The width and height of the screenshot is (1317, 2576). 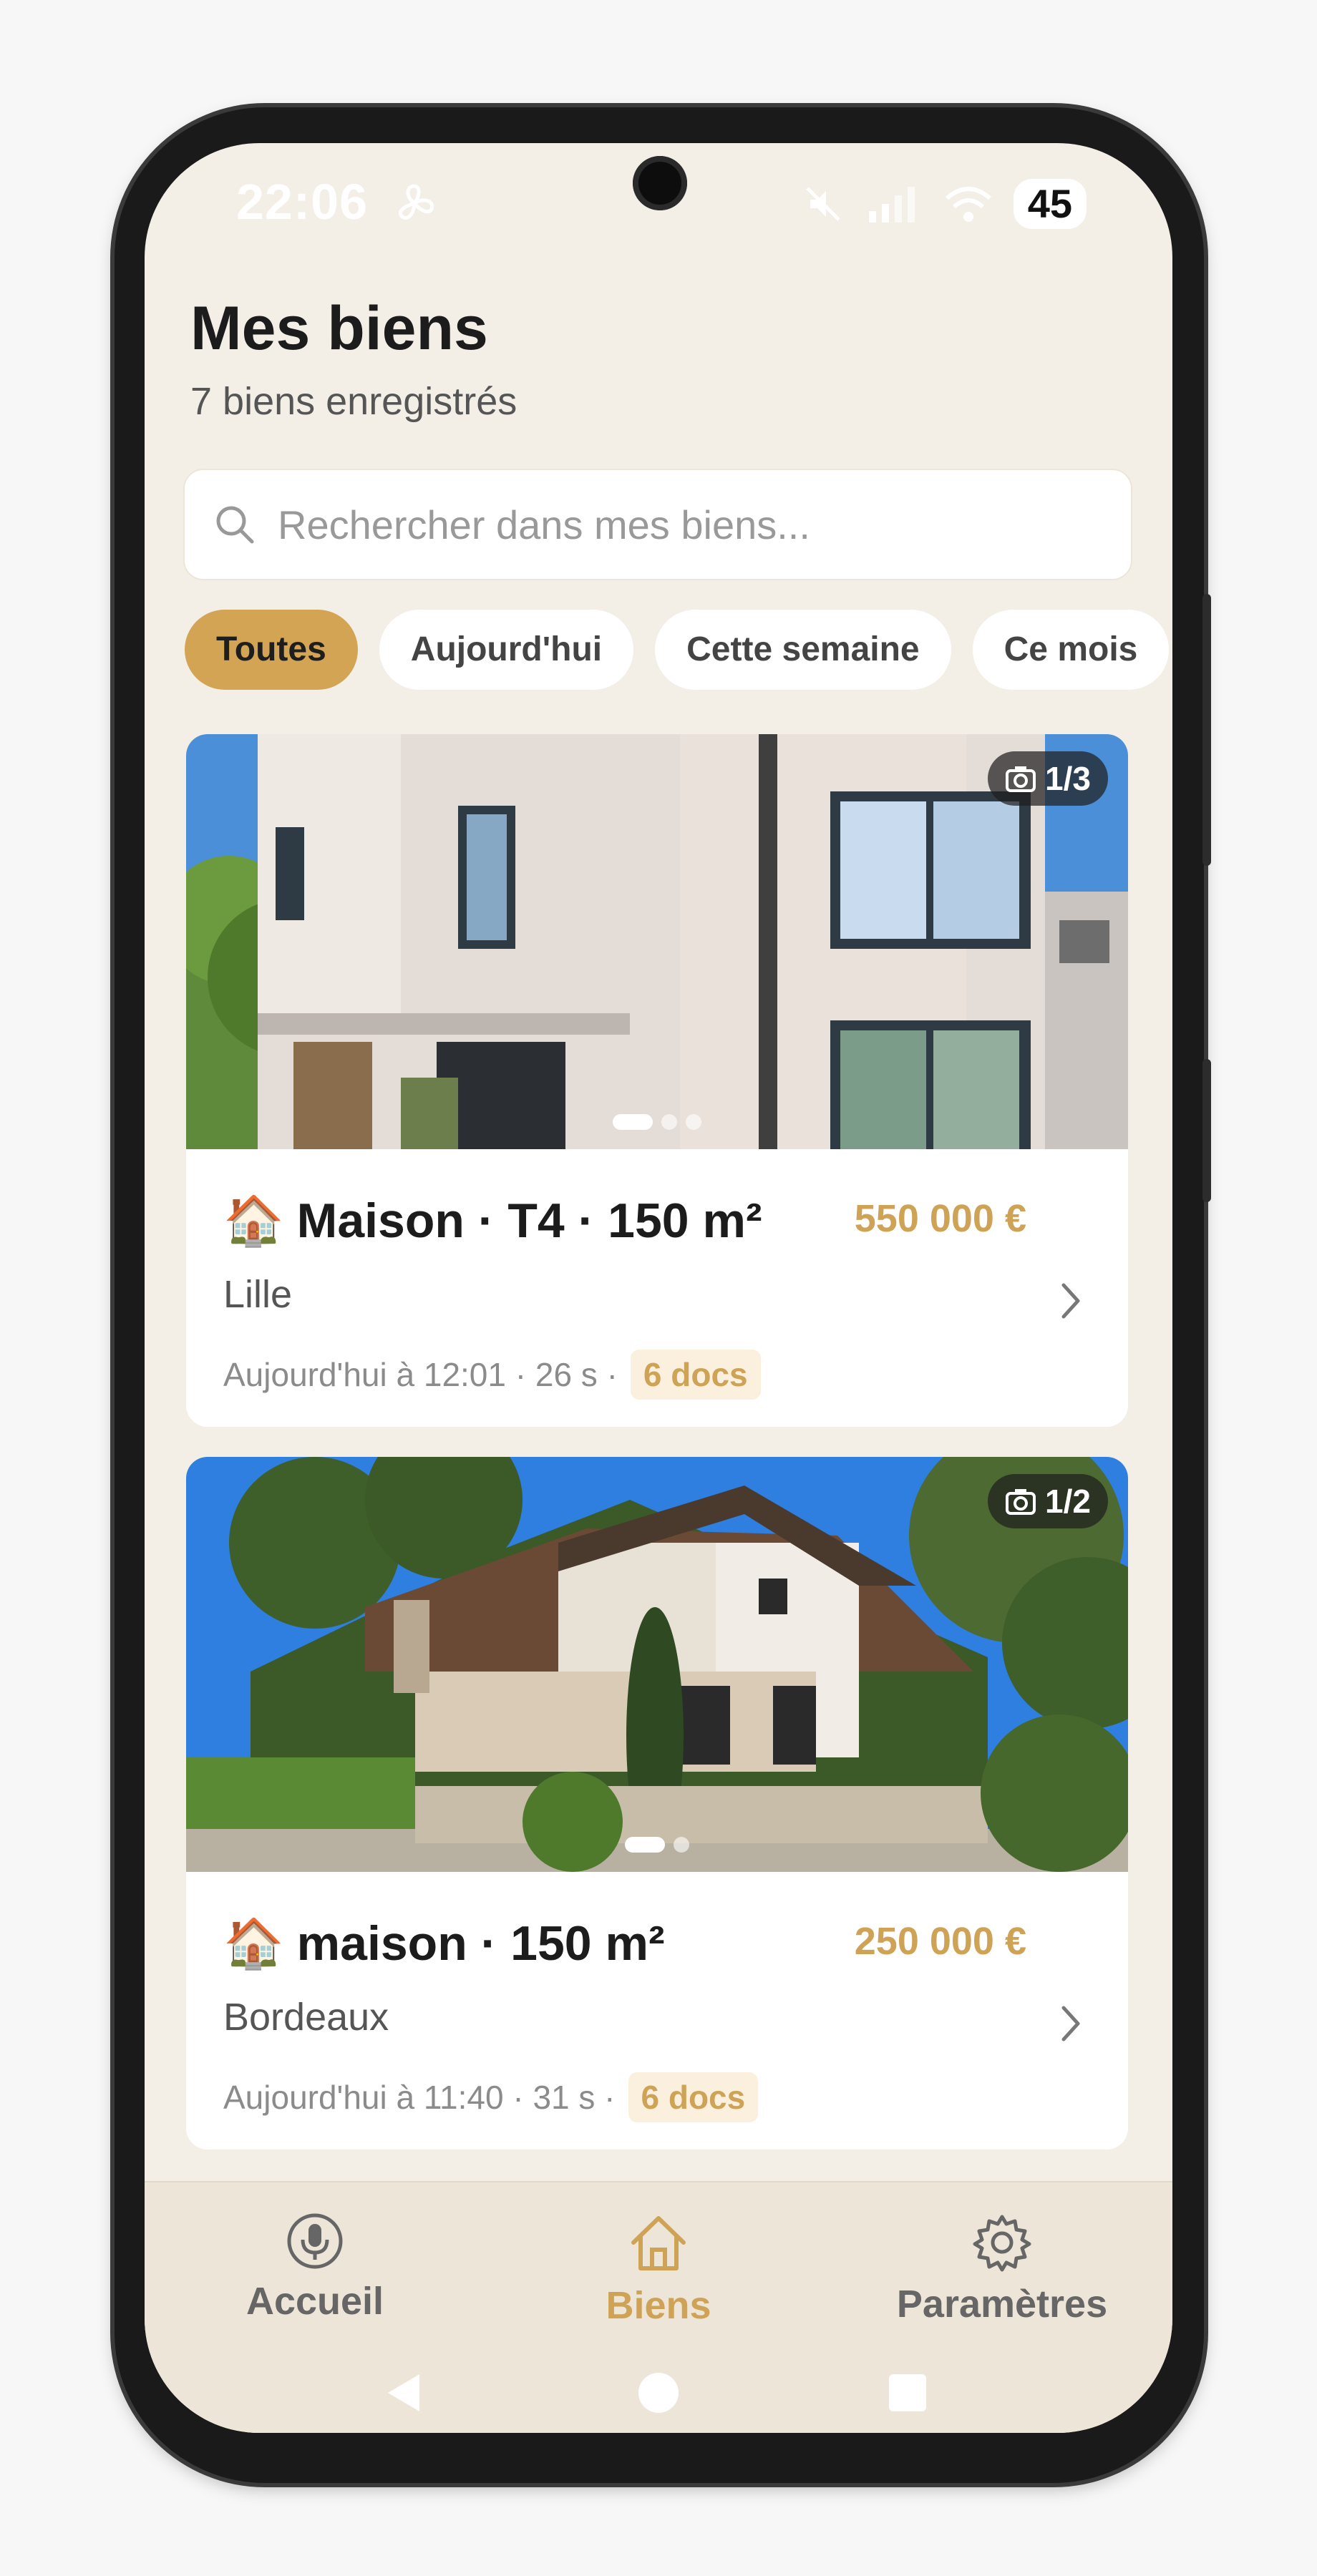 What do you see at coordinates (416, 202) in the screenshot?
I see `fan-icon` at bounding box center [416, 202].